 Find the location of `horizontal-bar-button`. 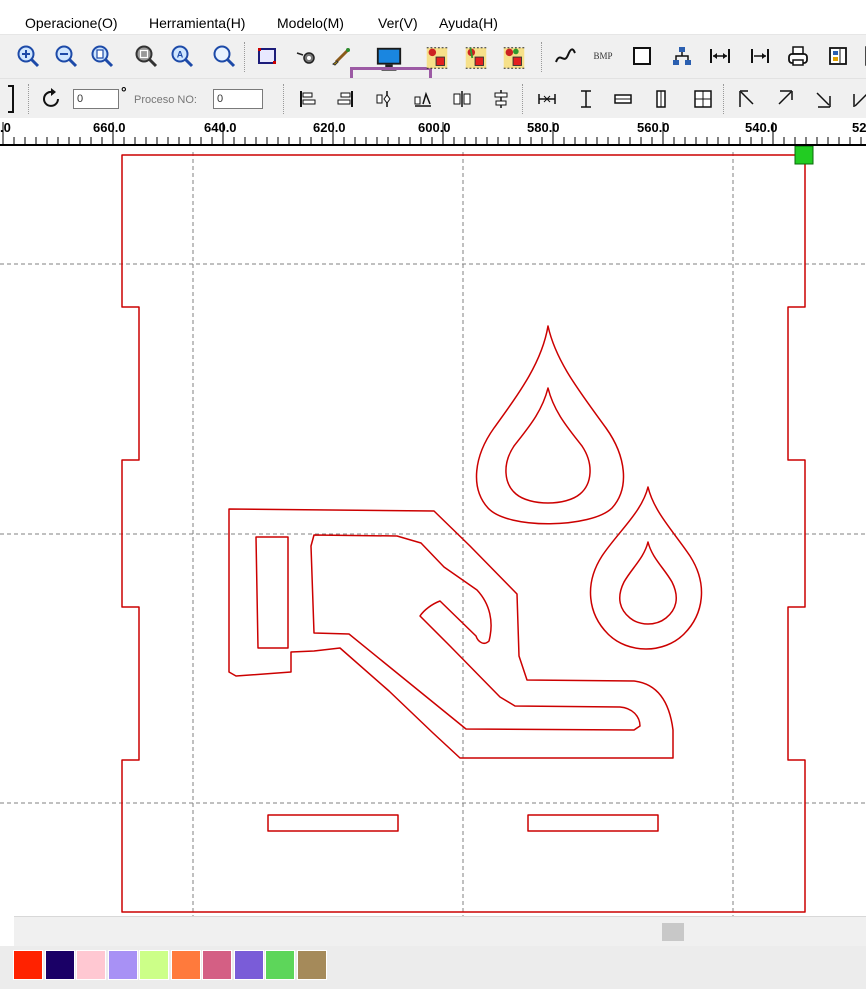

horizontal-bar-button is located at coordinates (623, 99).